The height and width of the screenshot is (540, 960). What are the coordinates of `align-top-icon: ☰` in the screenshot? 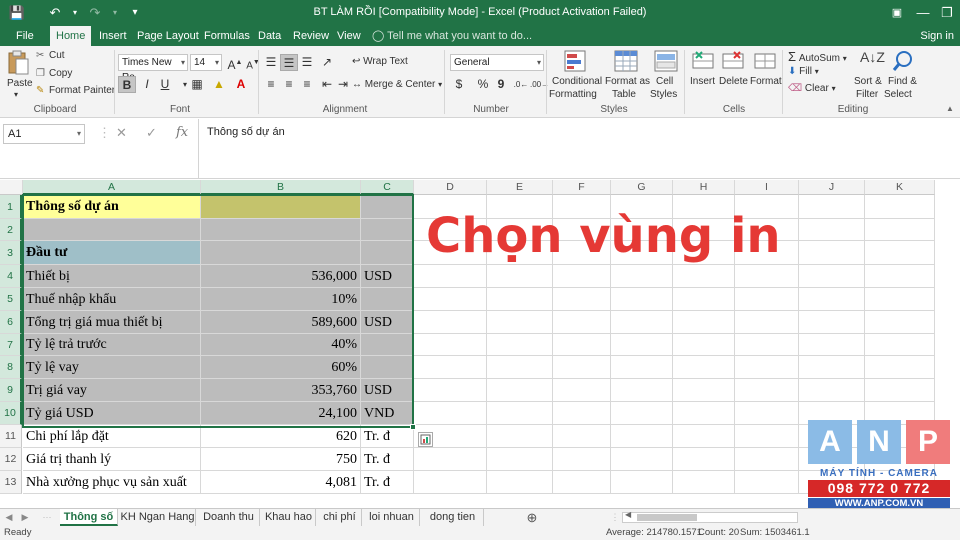 It's located at (271, 62).